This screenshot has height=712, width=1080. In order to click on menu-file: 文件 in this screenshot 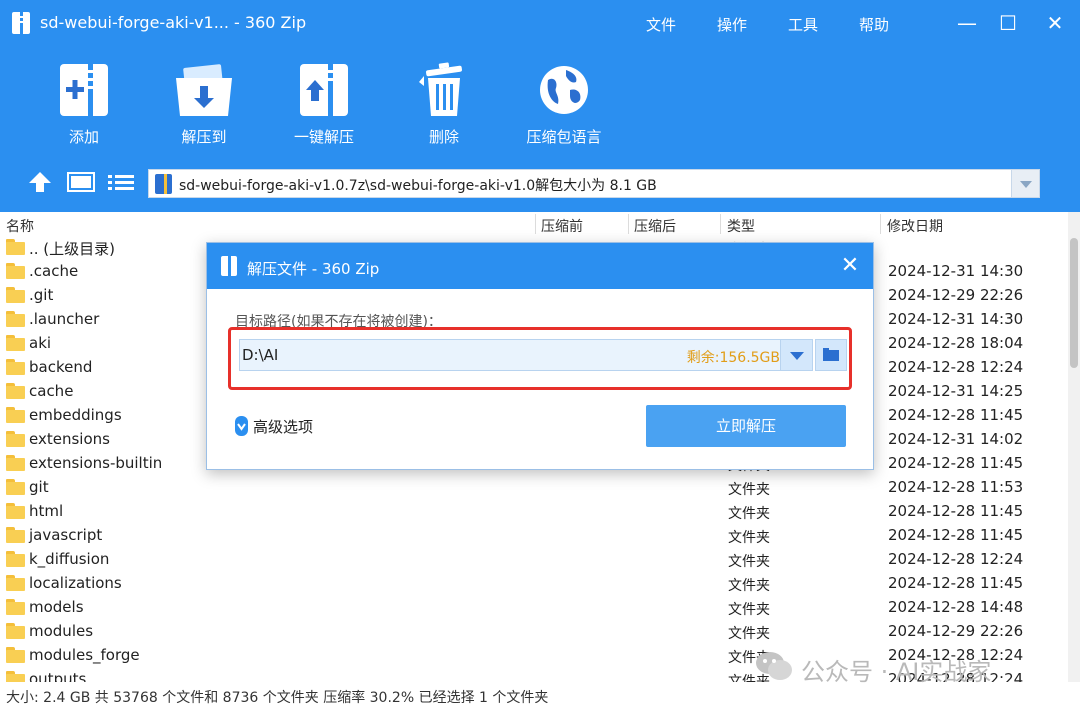, I will do `click(661, 24)`.